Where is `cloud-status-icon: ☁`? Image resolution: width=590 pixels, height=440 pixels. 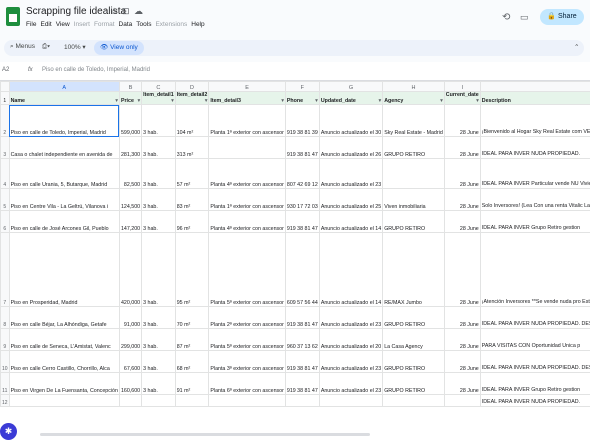 cloud-status-icon: ☁ is located at coordinates (138, 11).